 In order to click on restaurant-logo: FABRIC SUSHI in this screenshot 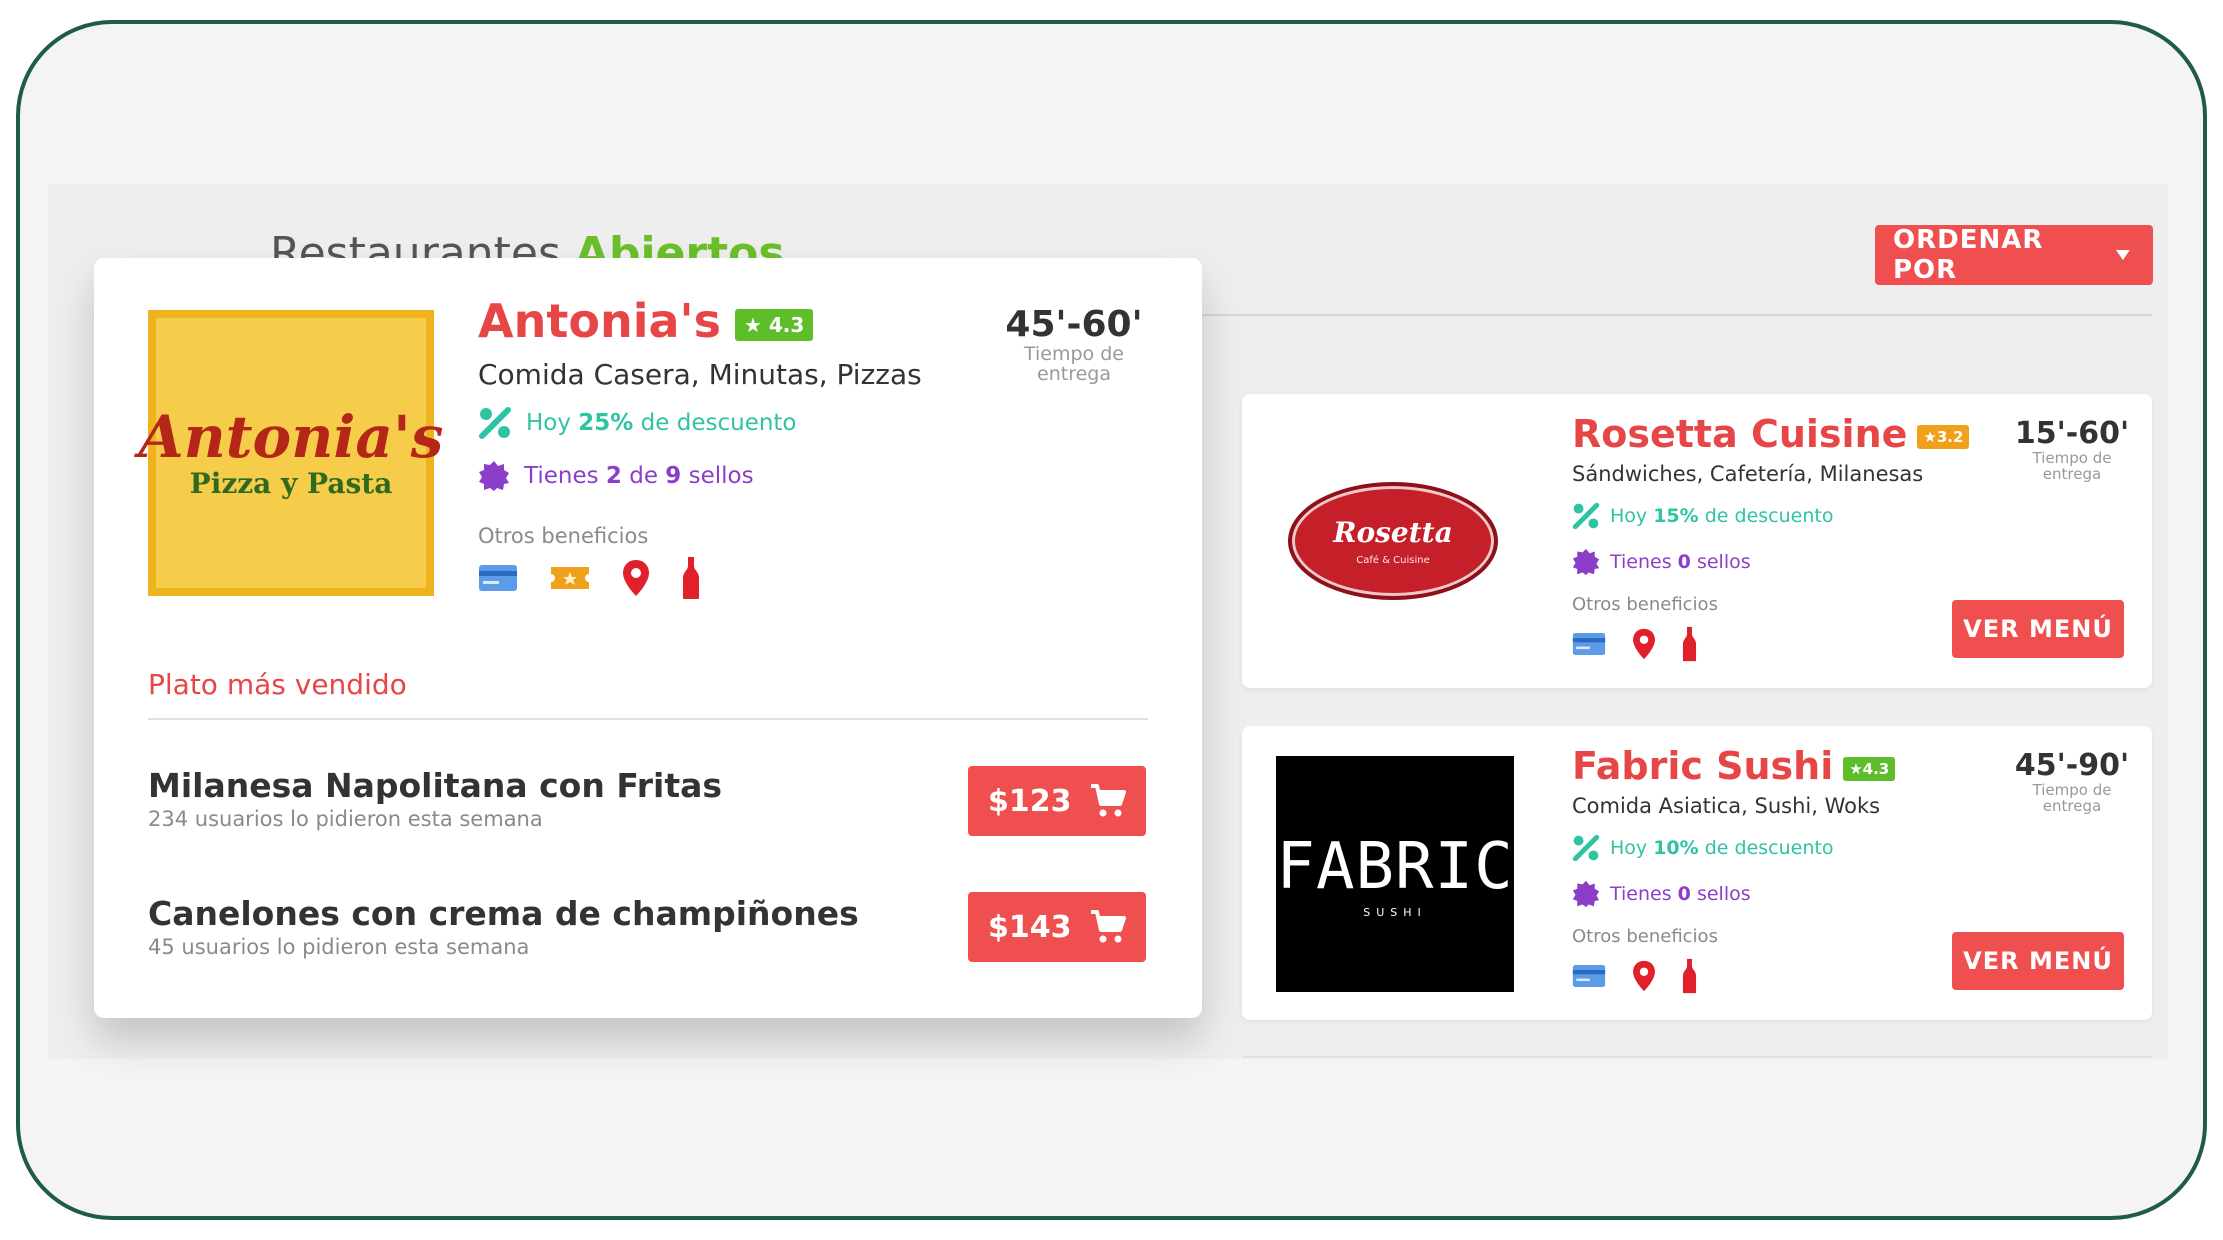, I will do `click(1395, 874)`.